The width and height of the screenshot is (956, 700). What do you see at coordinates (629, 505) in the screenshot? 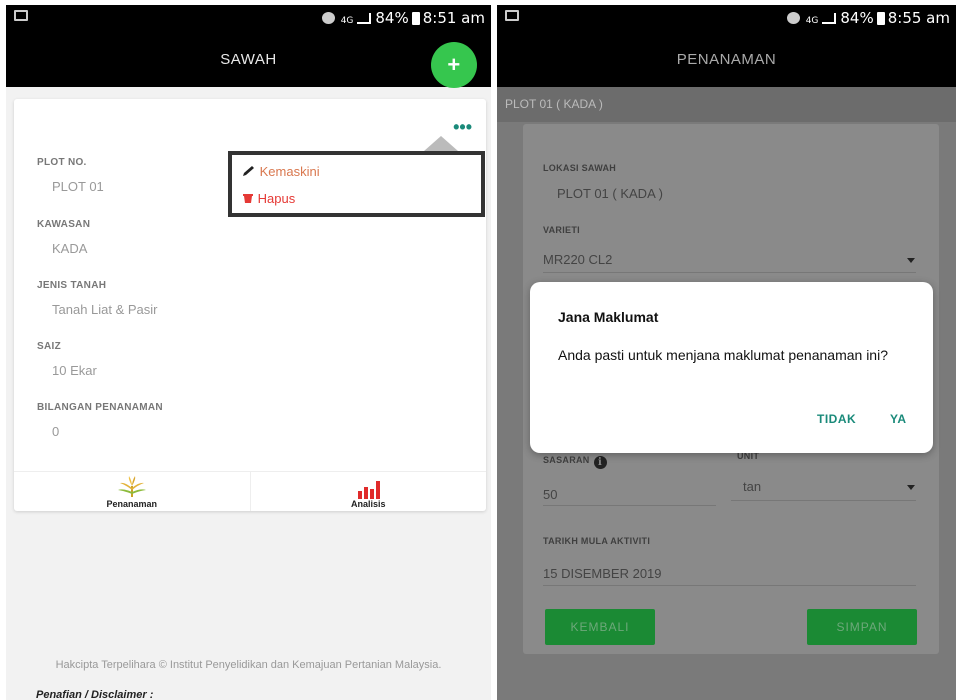
I see `sasaran-underline` at bounding box center [629, 505].